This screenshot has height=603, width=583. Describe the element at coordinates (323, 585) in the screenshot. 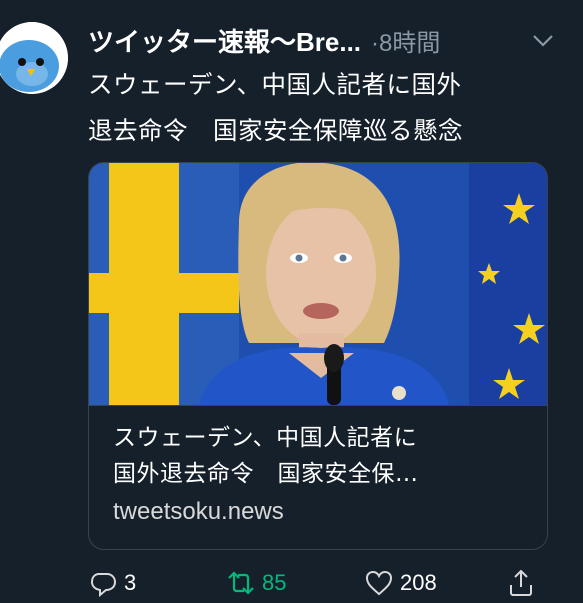

I see `tweet-actions: 3 85 208` at that location.